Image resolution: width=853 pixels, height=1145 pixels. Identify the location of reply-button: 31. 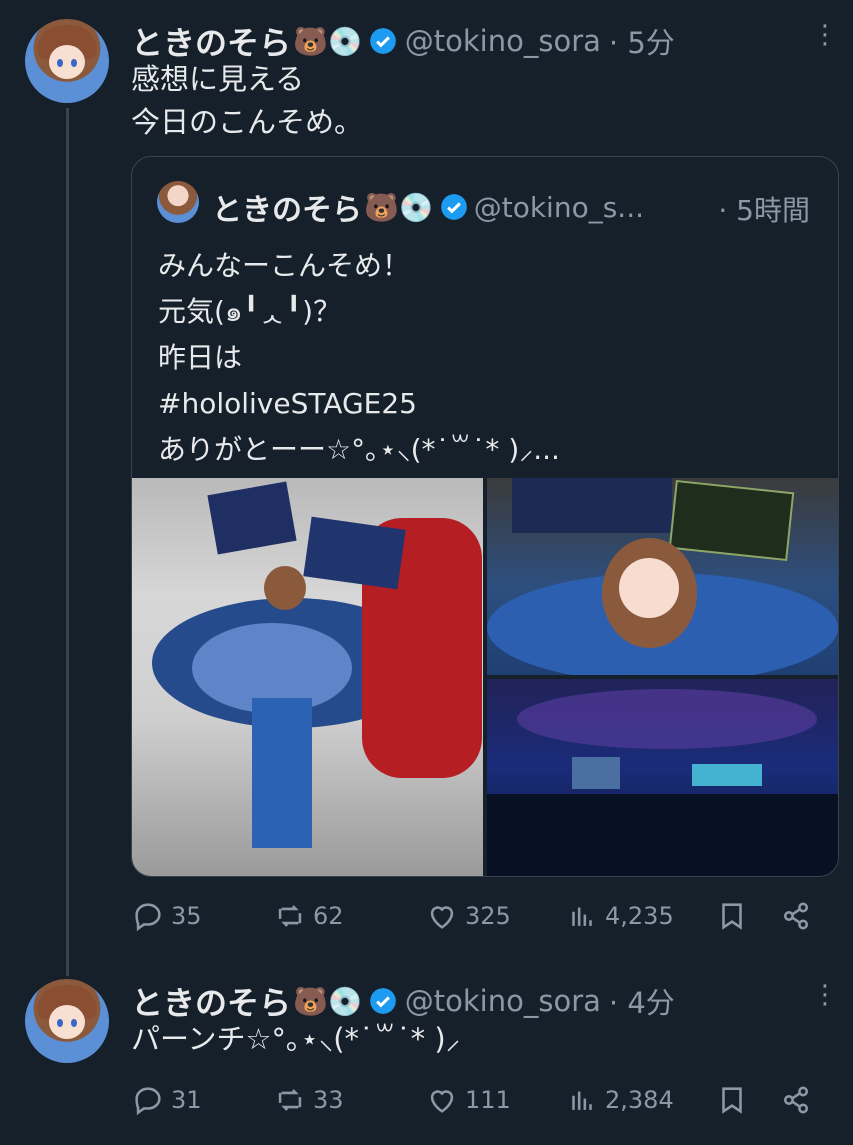
(202, 1100).